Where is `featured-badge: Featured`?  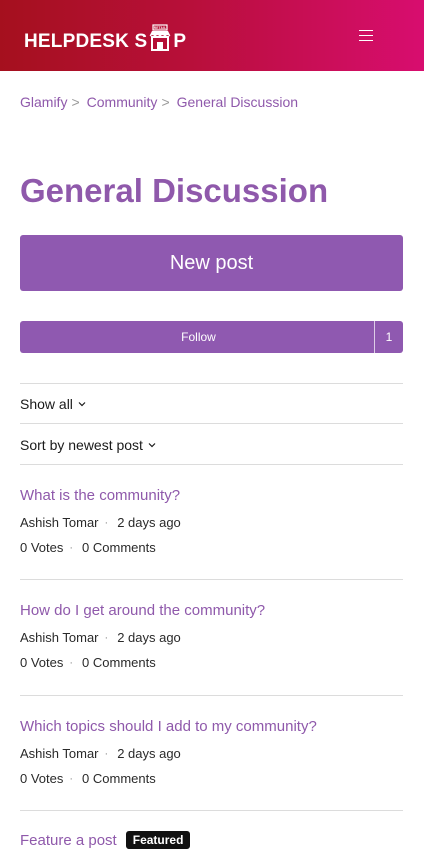 featured-badge: Featured is located at coordinates (158, 840).